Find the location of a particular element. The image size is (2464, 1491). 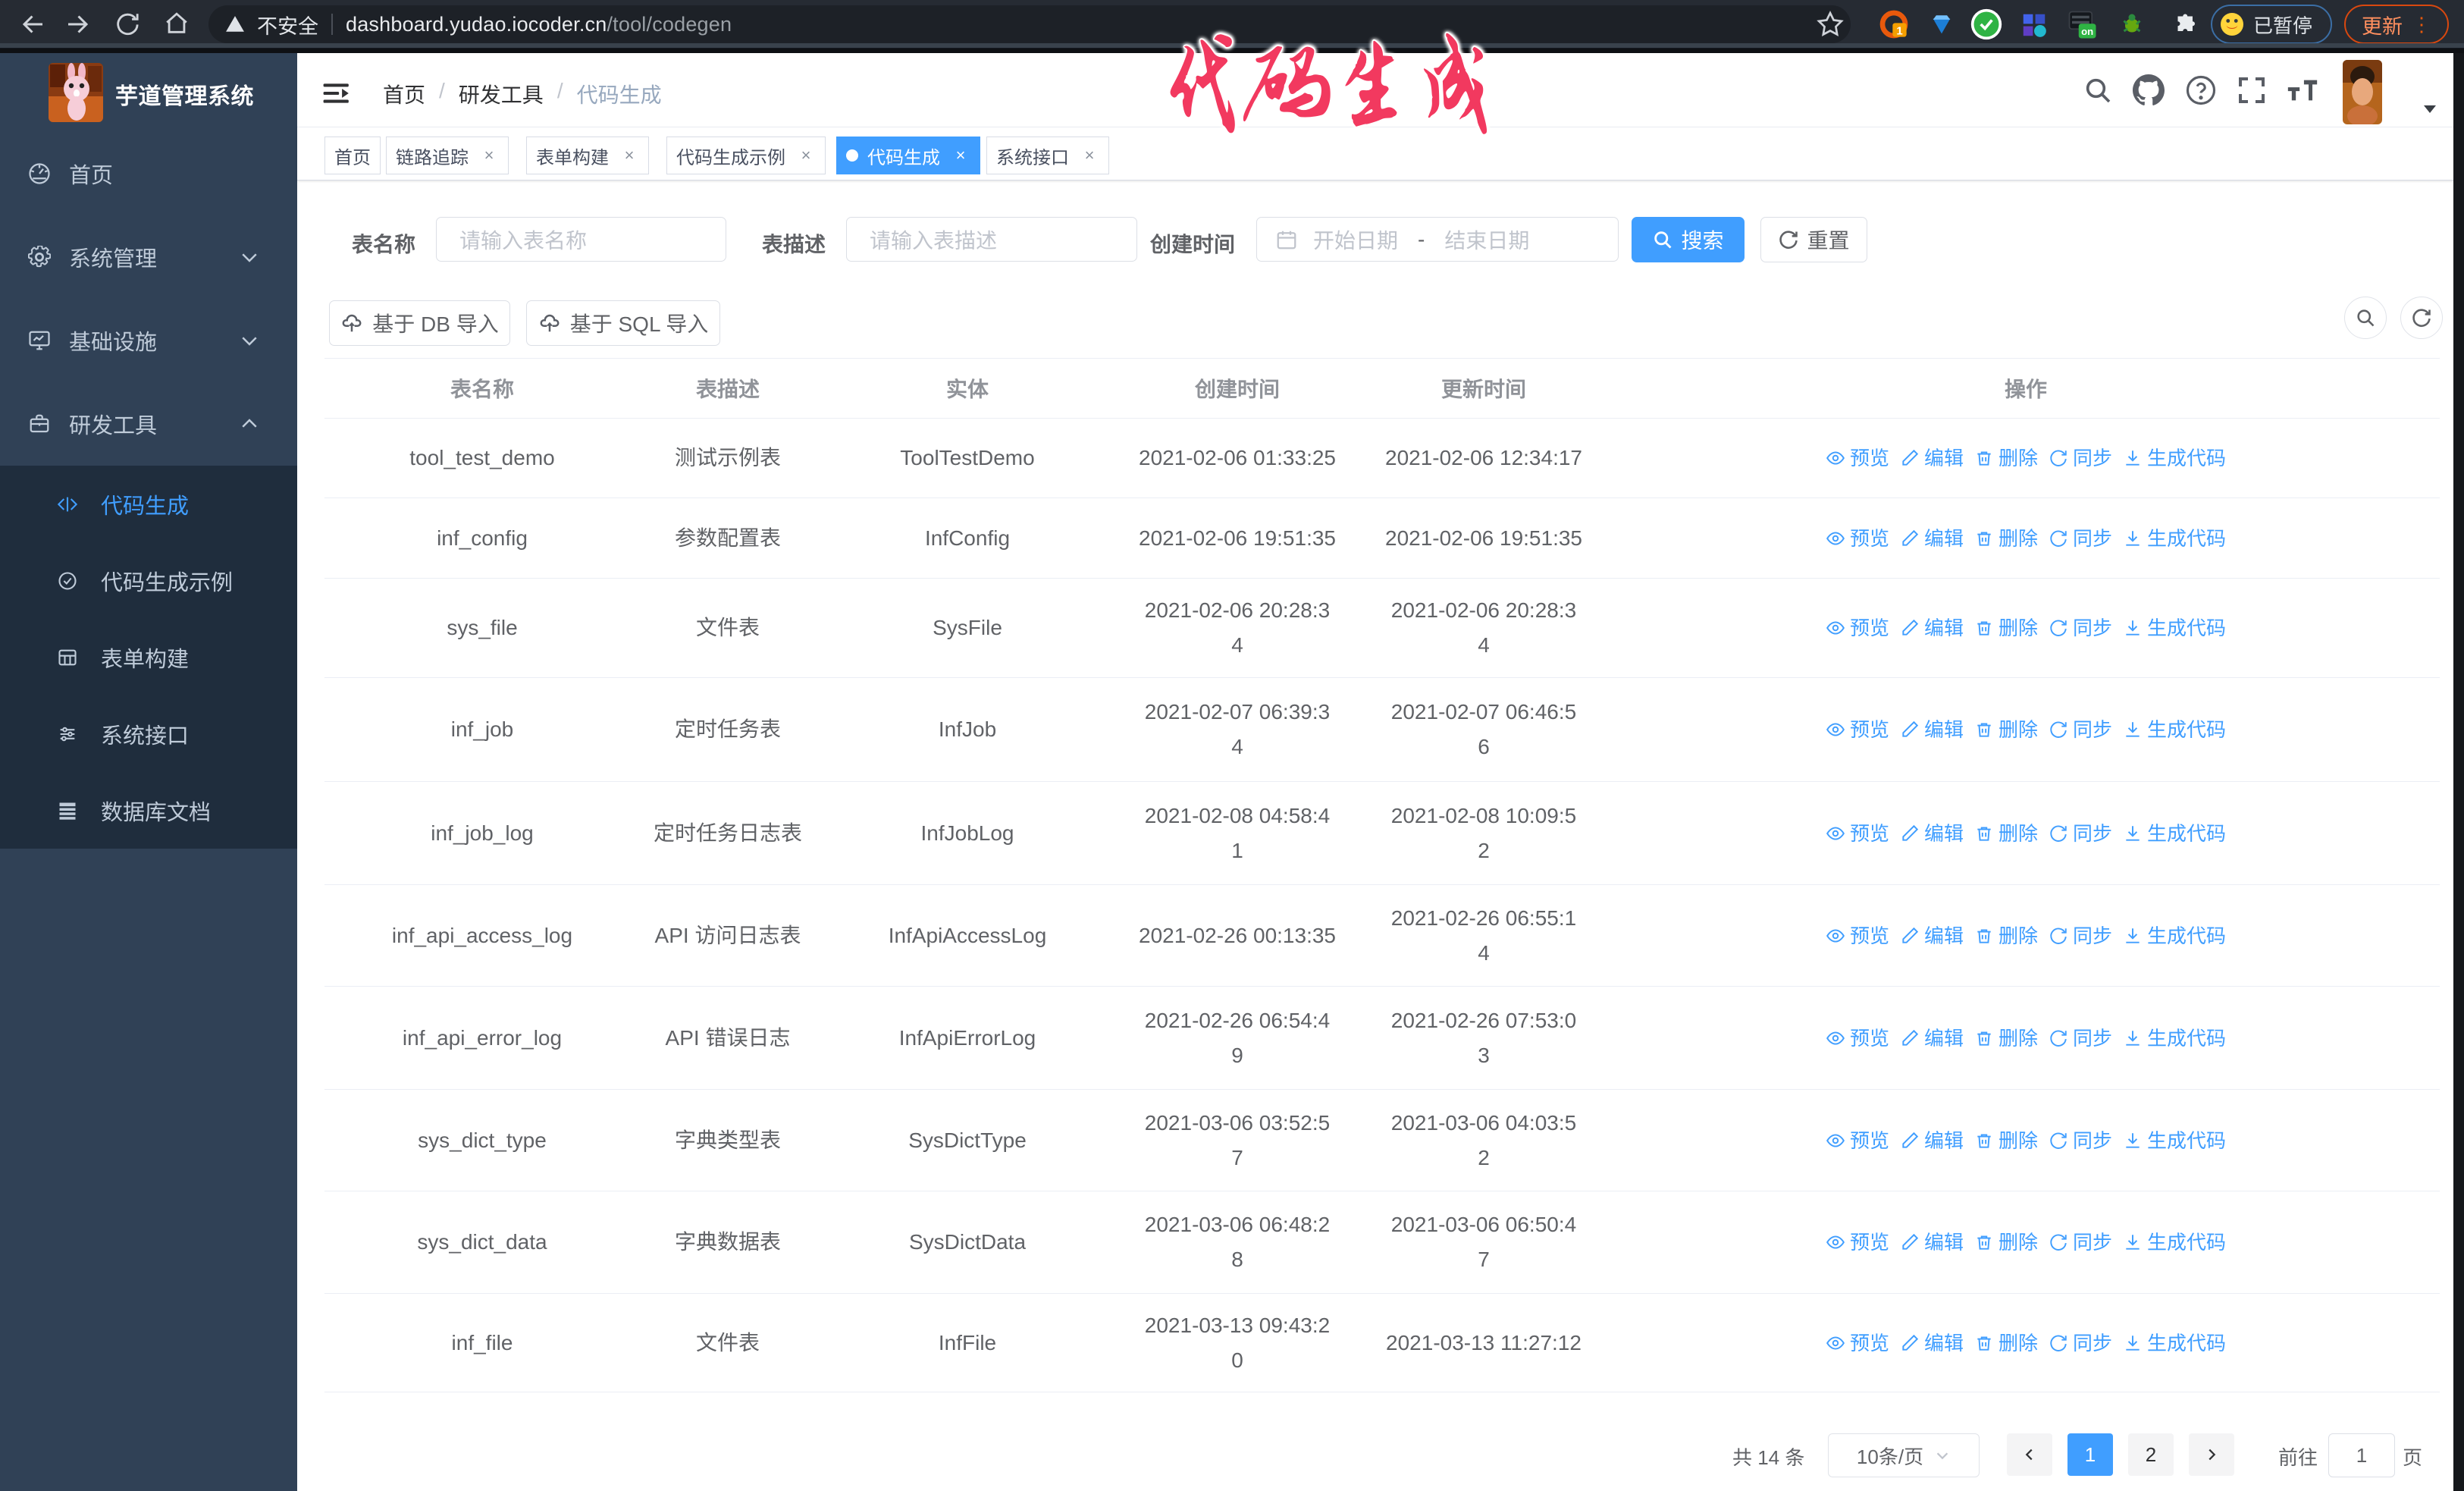

svg-text: on is located at coordinates (2087, 31).